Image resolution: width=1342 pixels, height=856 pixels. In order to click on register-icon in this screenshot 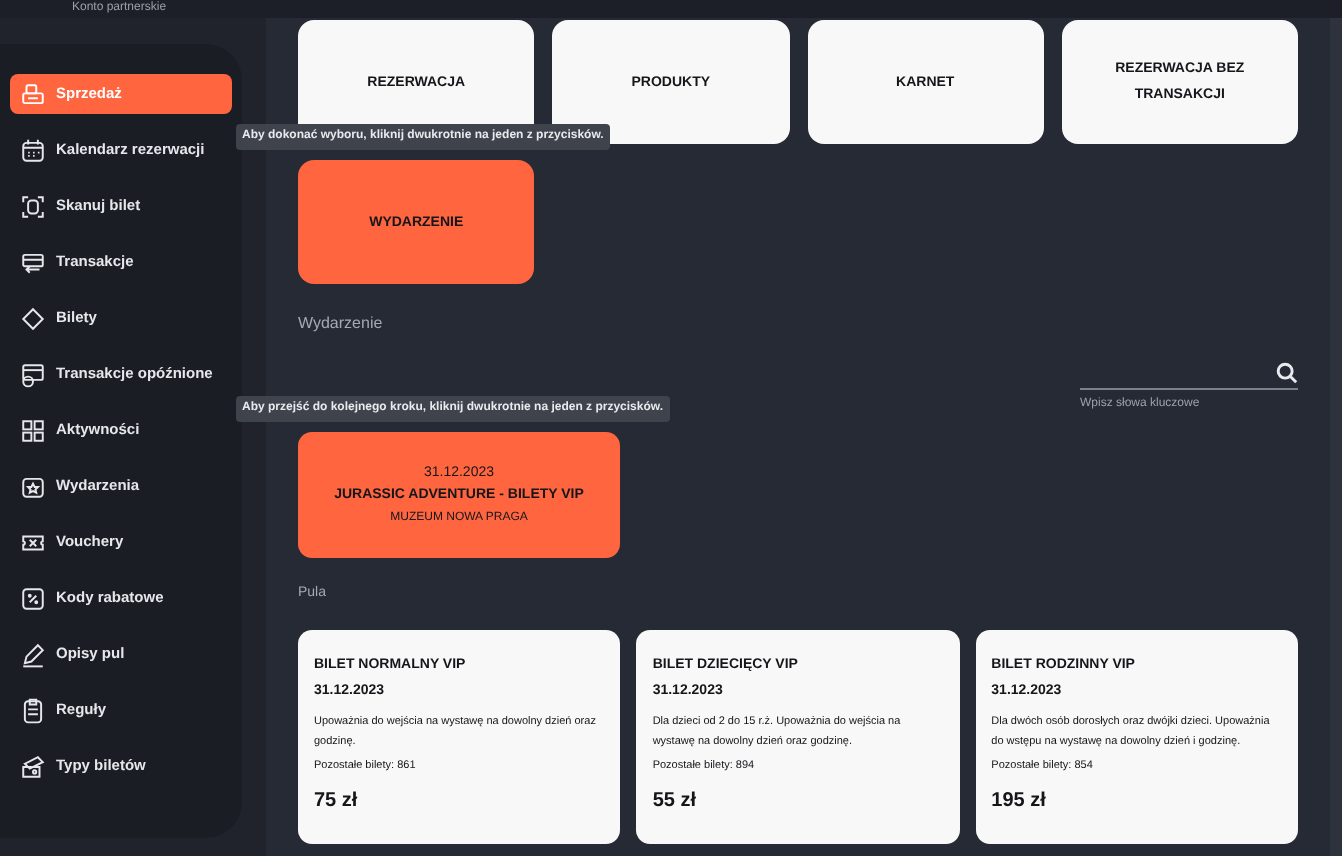, I will do `click(33, 94)`.